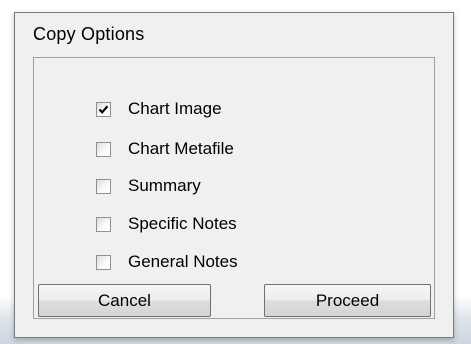 The image size is (471, 344). I want to click on checkmark-icon, so click(103, 109).